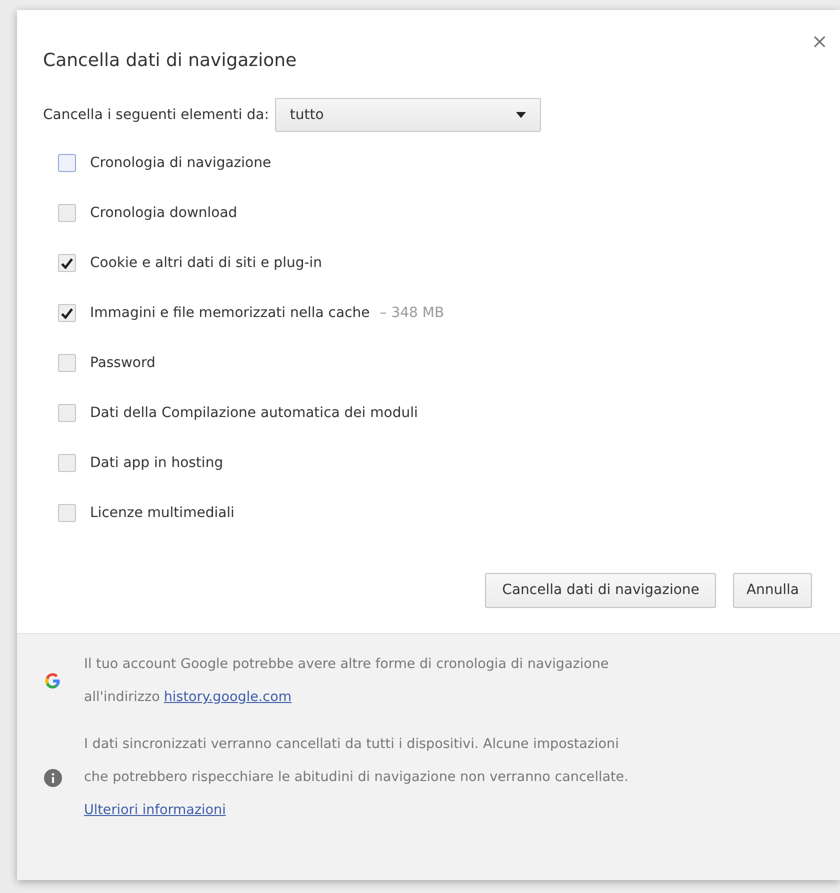 The height and width of the screenshot is (893, 840). What do you see at coordinates (772, 590) in the screenshot?
I see `cancel-button: Annulla` at bounding box center [772, 590].